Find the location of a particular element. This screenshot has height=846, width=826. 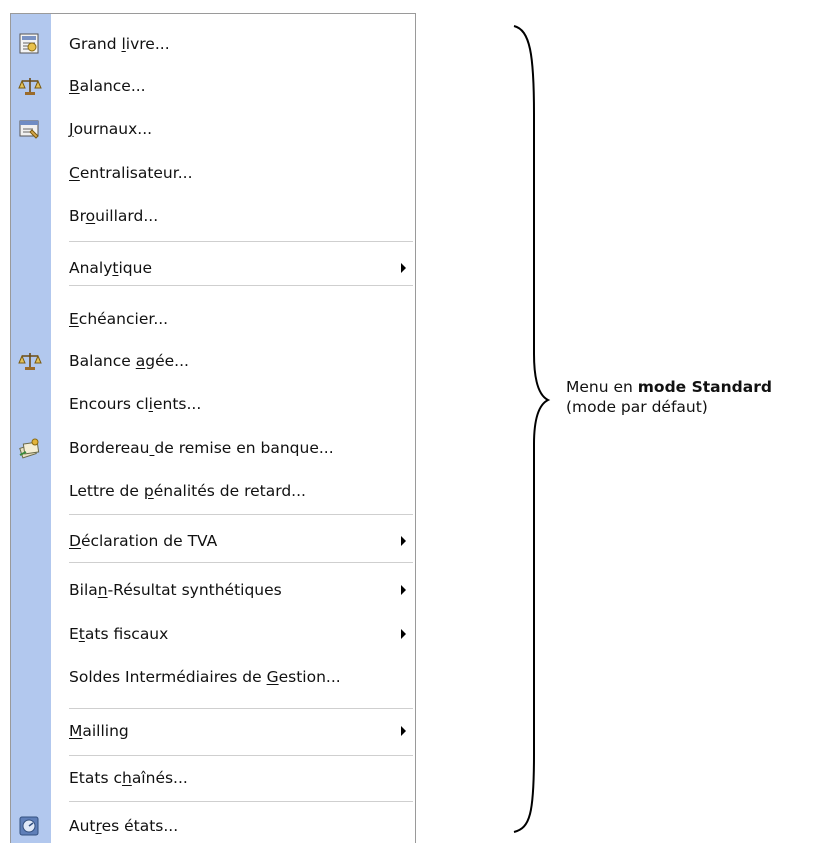

menu-item-bilan-resultat: Bilan-Résultat synthétiques is located at coordinates (233, 590).